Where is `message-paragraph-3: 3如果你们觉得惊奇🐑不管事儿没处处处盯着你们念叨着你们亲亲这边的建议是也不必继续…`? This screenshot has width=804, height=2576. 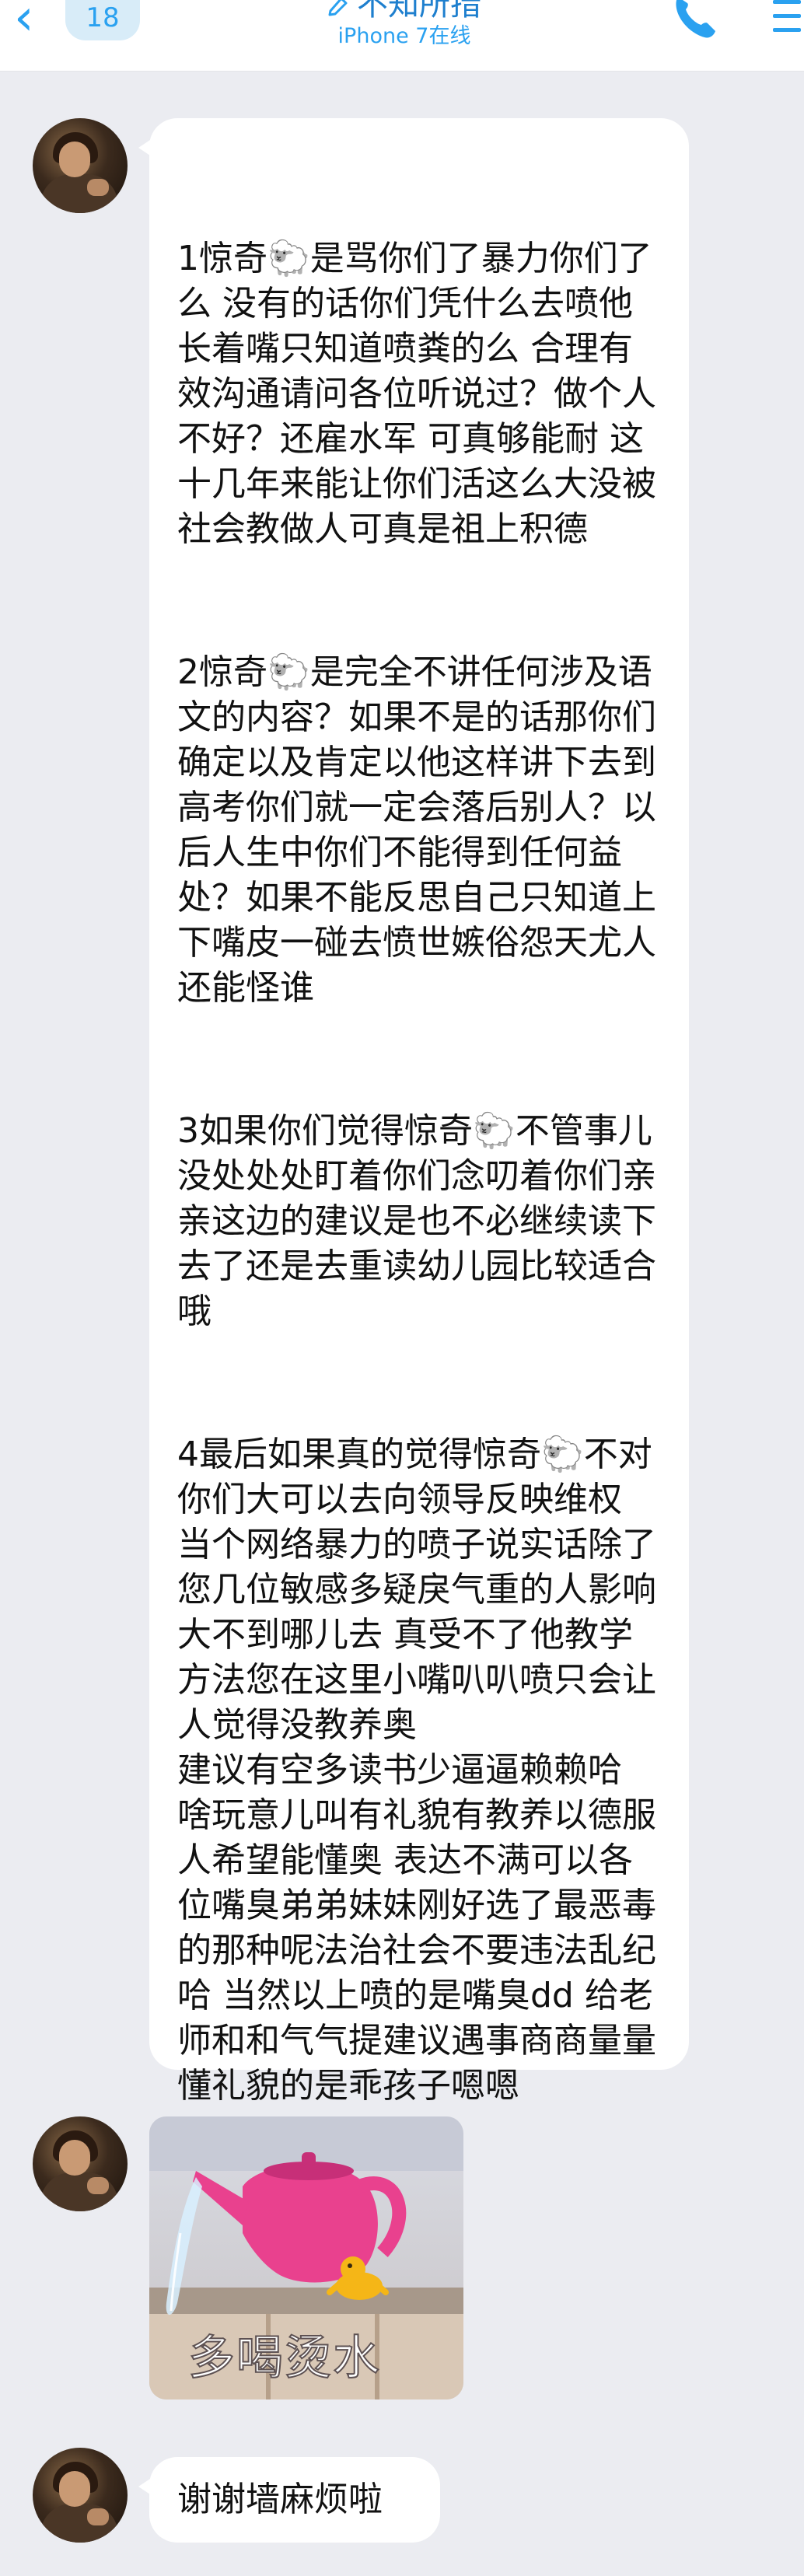 message-paragraph-3: 3如果你们觉得惊奇🐑不管事儿没处处处盯着你们念叨着你们亲亲这边的建议是也不必继续… is located at coordinates (416, 1221).